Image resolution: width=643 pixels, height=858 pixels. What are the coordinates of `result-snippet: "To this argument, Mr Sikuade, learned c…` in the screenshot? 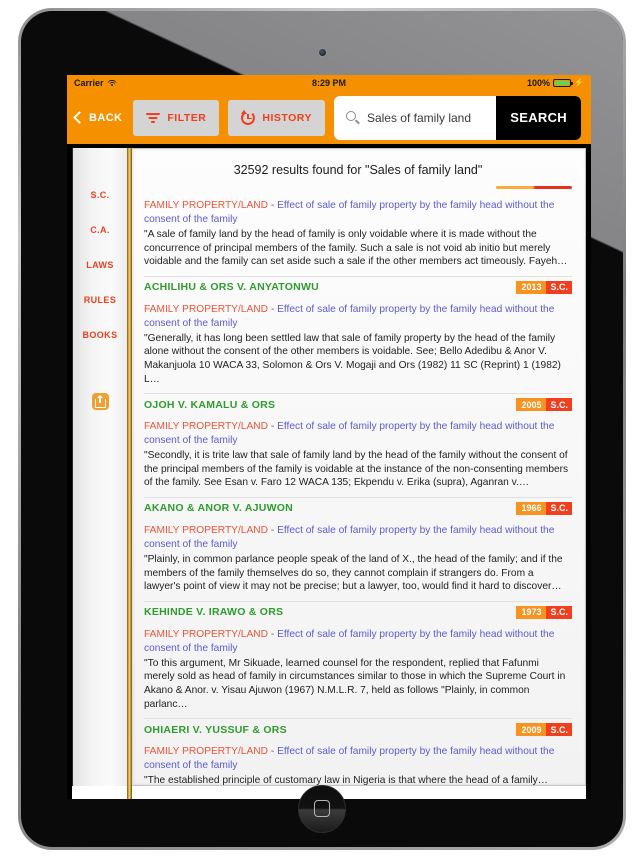 It's located at (355, 683).